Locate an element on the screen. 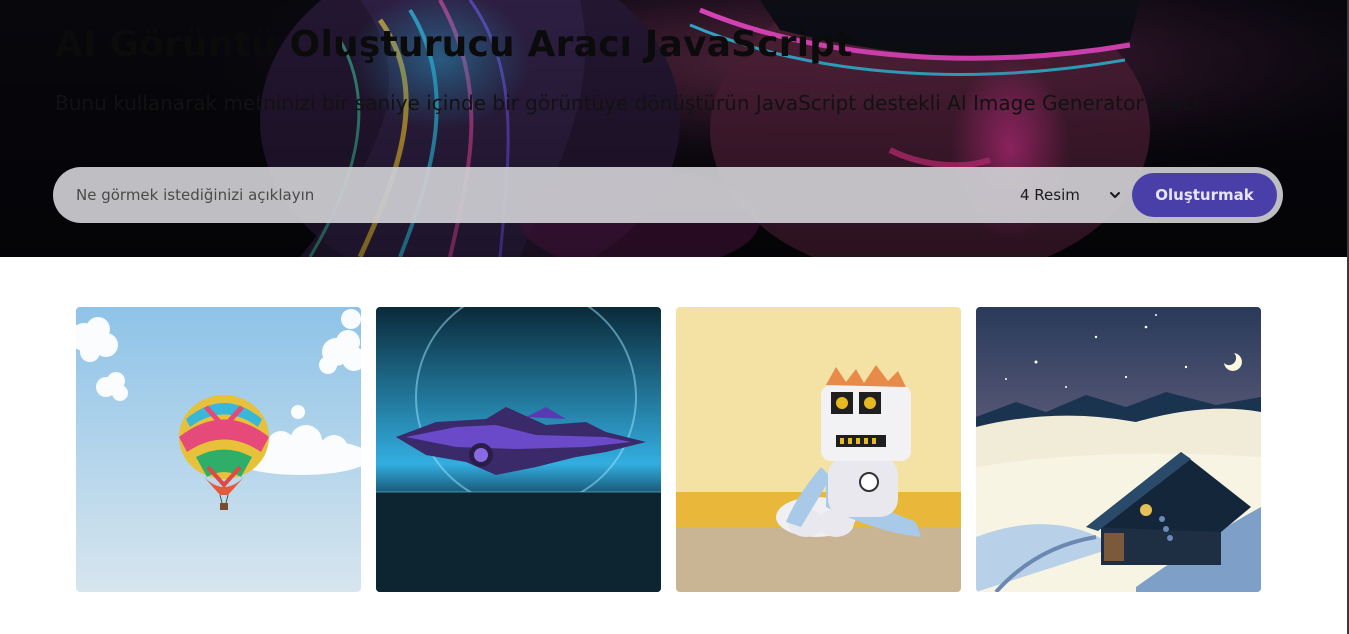 This screenshot has height=634, width=1349. hot-air-balloon-image is located at coordinates (218, 449).